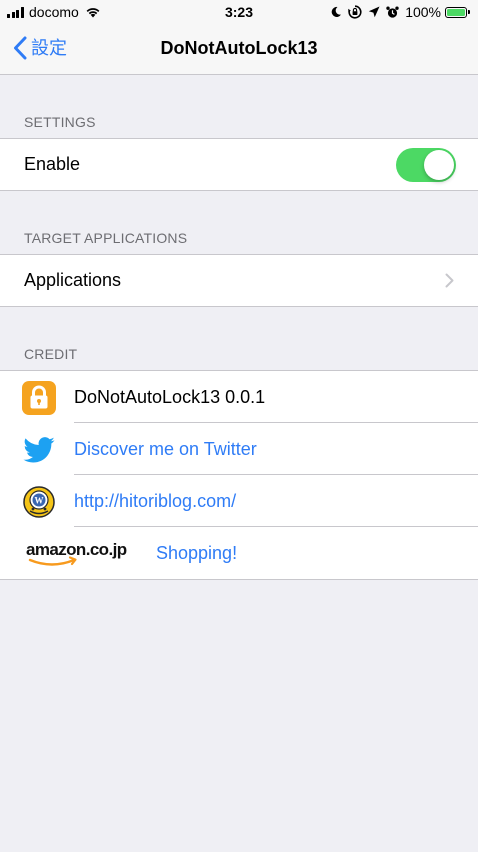 Image resolution: width=478 pixels, height=852 pixels. I want to click on twitter-bird-icon, so click(39, 450).